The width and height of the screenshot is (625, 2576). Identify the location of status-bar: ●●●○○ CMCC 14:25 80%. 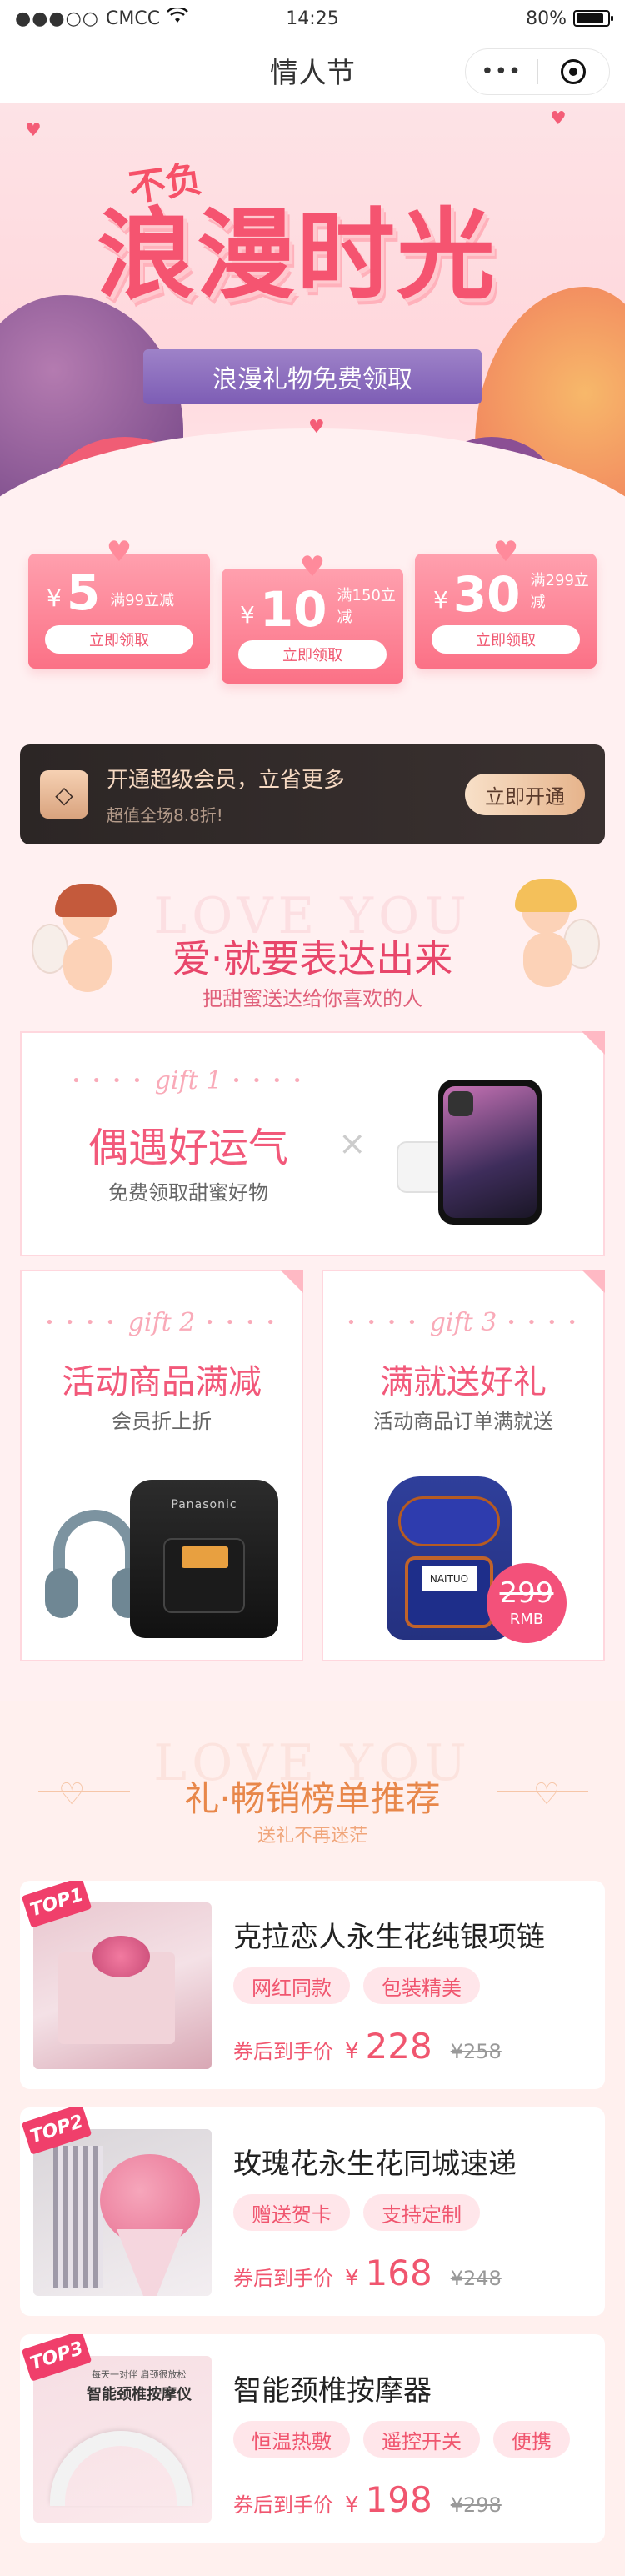
(312, 18).